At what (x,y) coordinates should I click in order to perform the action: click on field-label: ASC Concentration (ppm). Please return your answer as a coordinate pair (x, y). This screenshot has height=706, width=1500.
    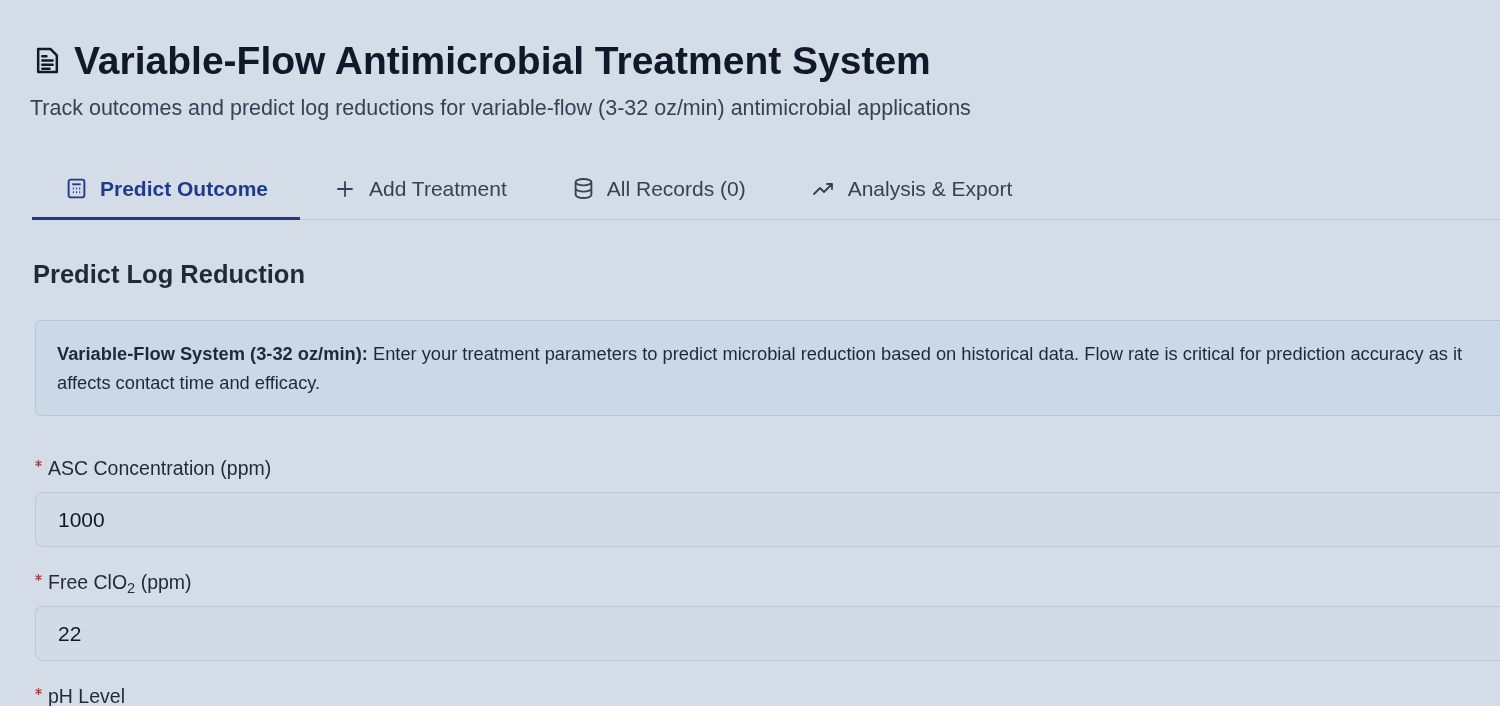
    Looking at the image, I should click on (160, 468).